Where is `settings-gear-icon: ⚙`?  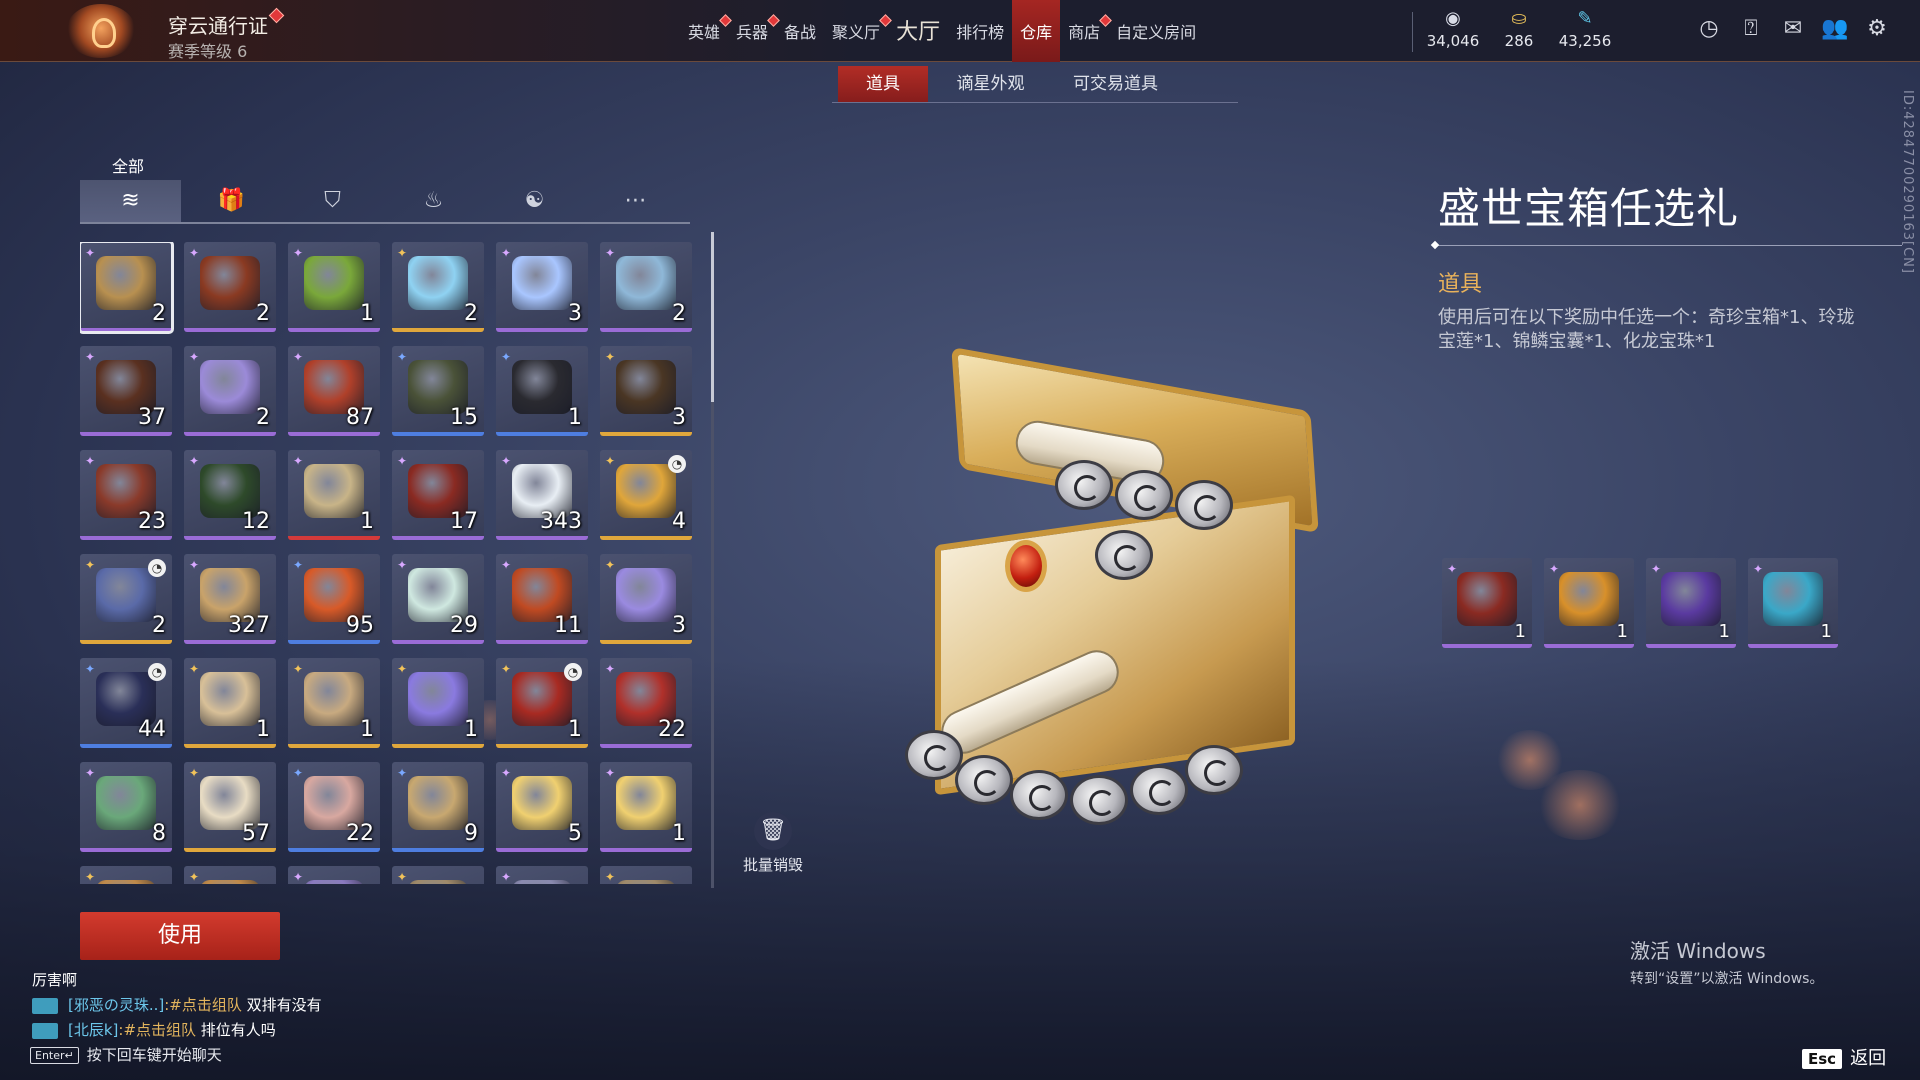
settings-gear-icon: ⚙ is located at coordinates (1877, 29).